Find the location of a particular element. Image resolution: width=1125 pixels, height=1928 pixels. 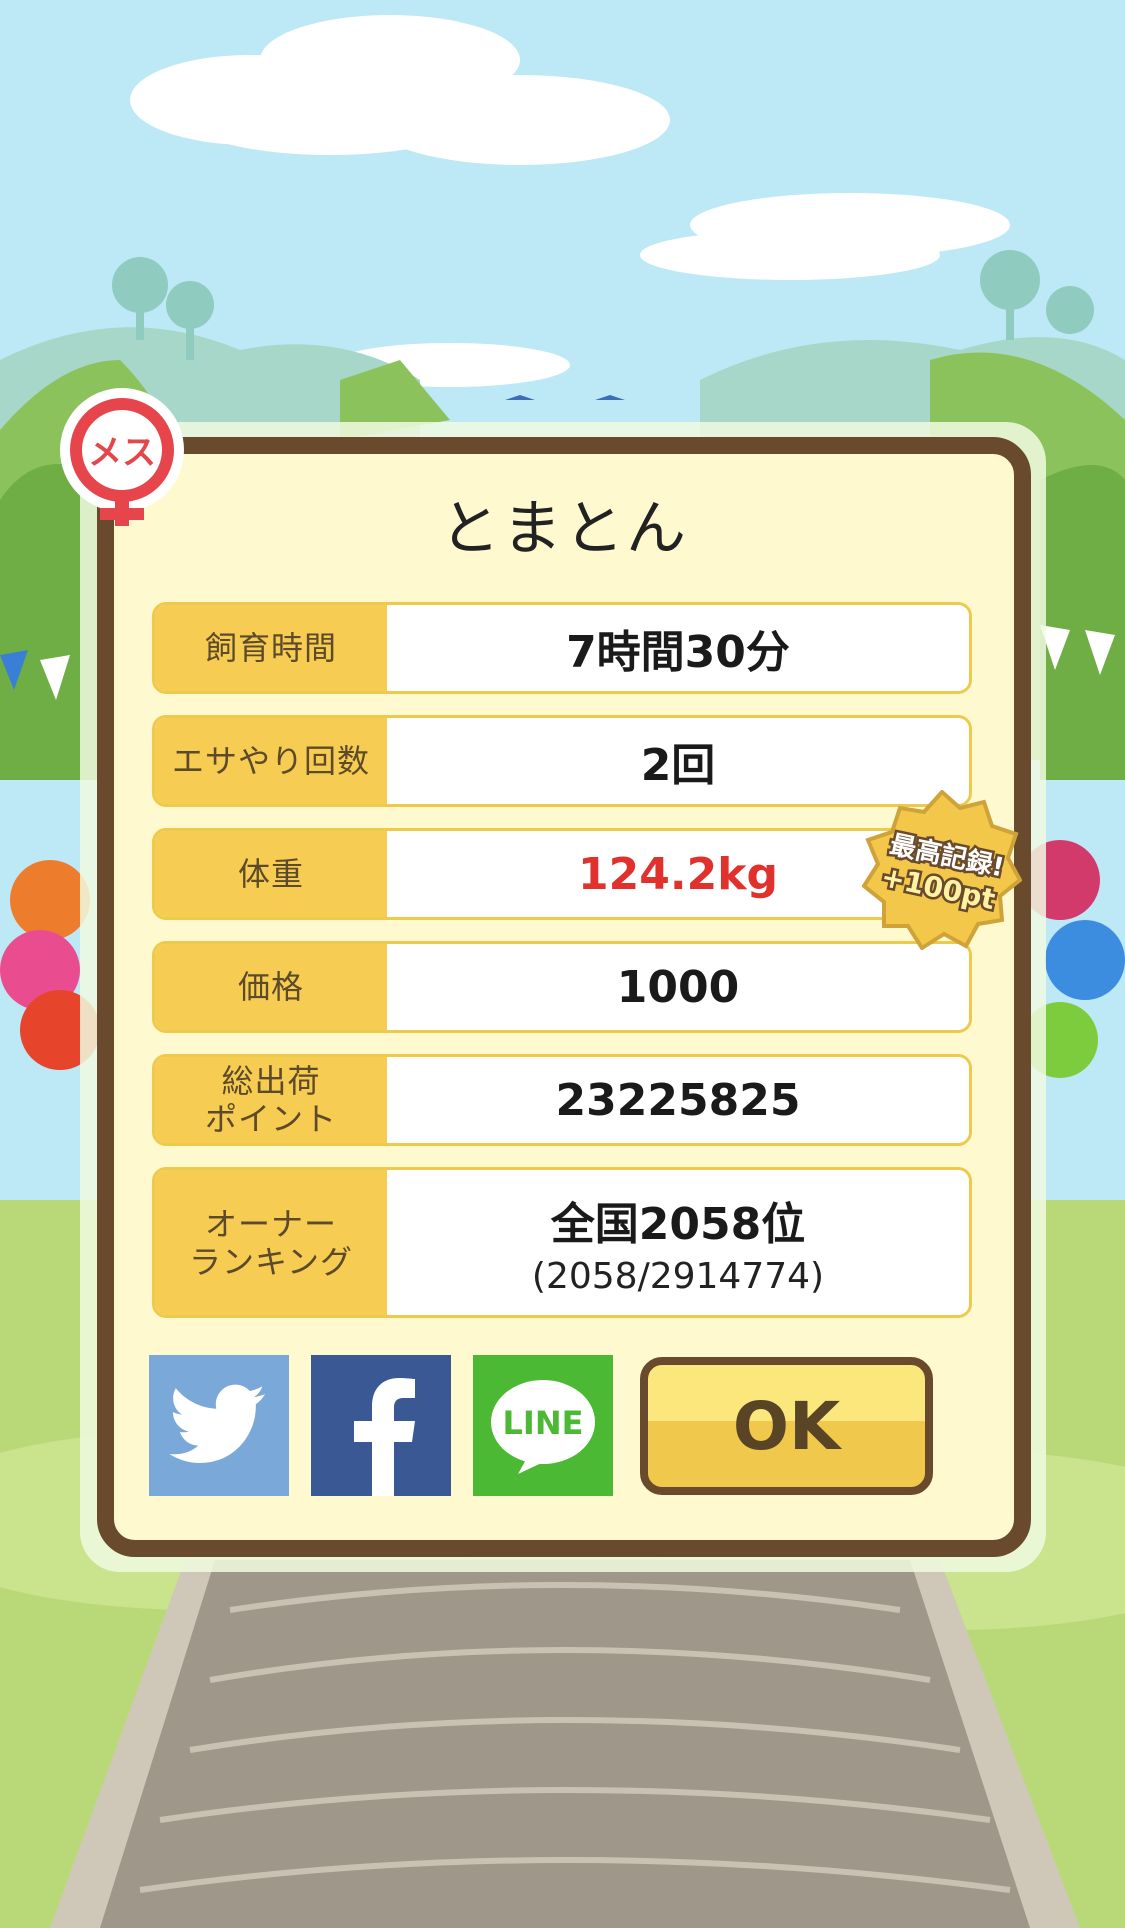

line-share-button: LINE is located at coordinates (543, 1425).